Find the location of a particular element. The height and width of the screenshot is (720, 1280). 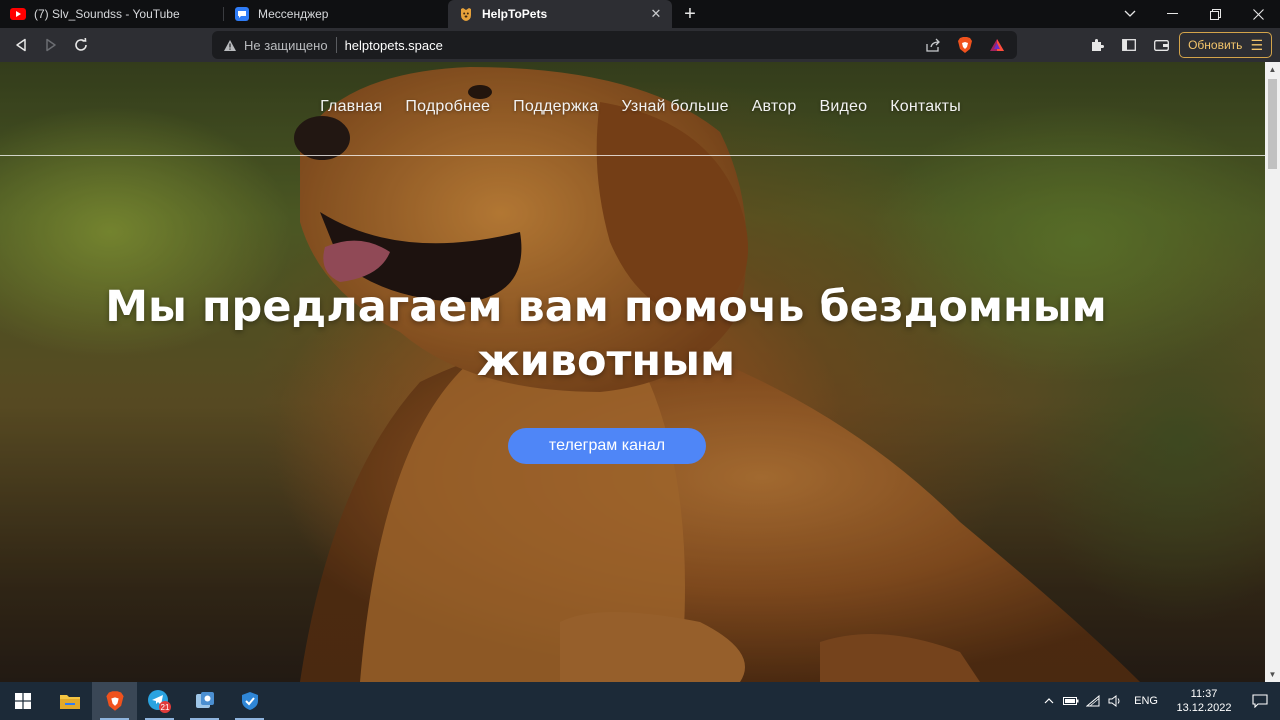

wallet-icon is located at coordinates (1161, 45).